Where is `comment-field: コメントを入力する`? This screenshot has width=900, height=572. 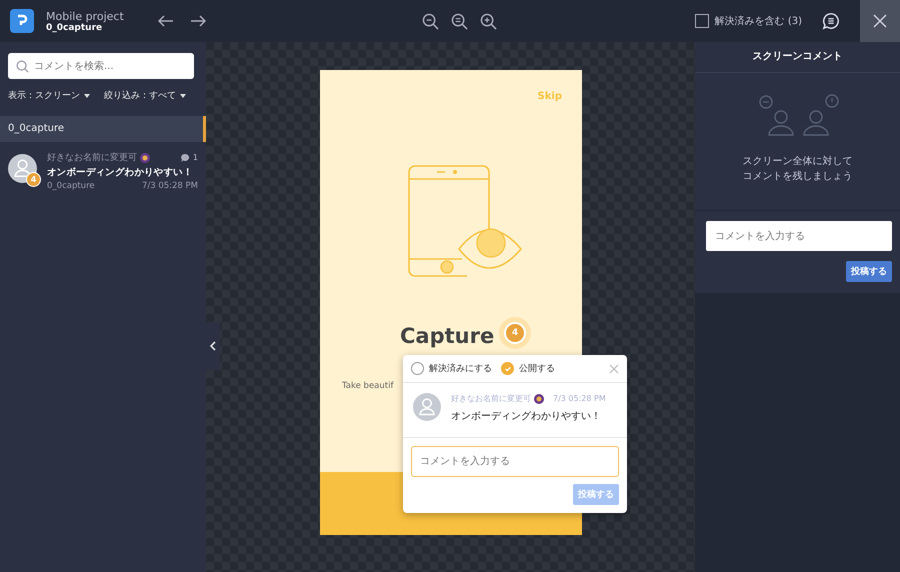
comment-field: コメントを入力する is located at coordinates (799, 236).